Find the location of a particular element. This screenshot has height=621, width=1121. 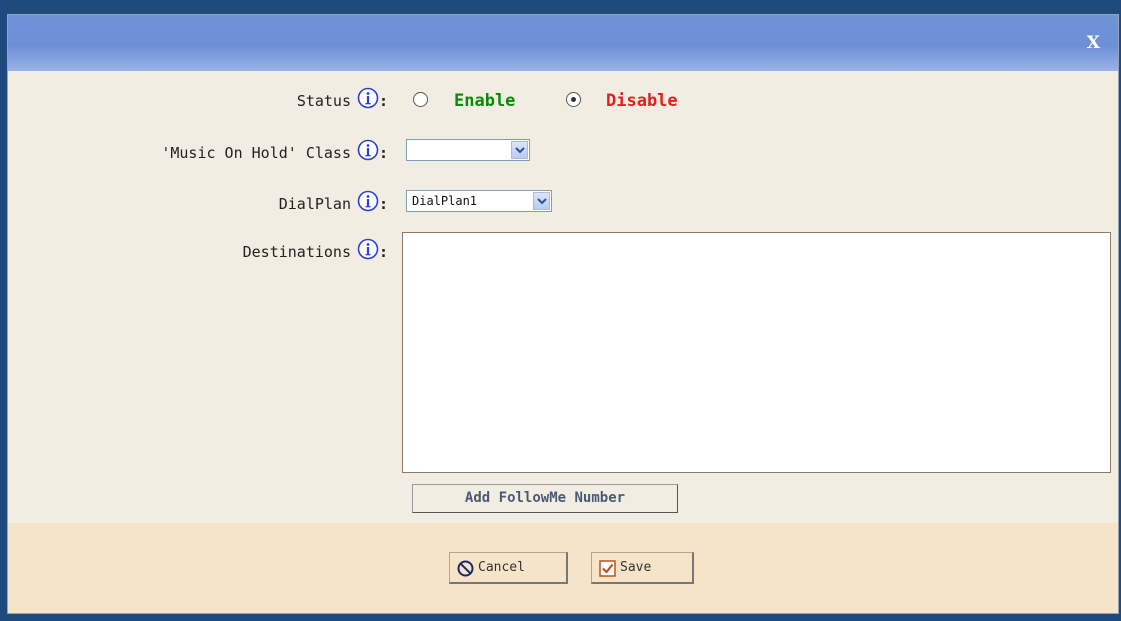

dialog-footer: Cancel Save is located at coordinates (563, 568).